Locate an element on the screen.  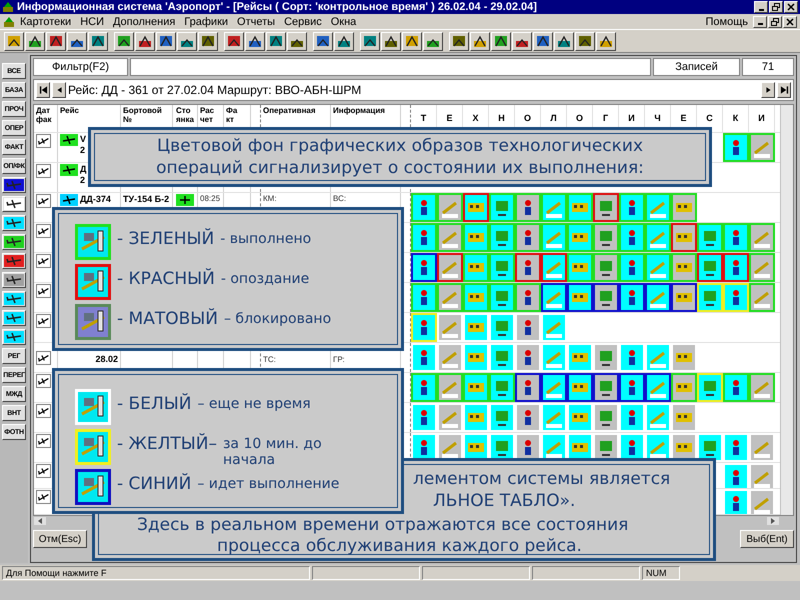
menu-item: Окна is located at coordinates (343, 22).